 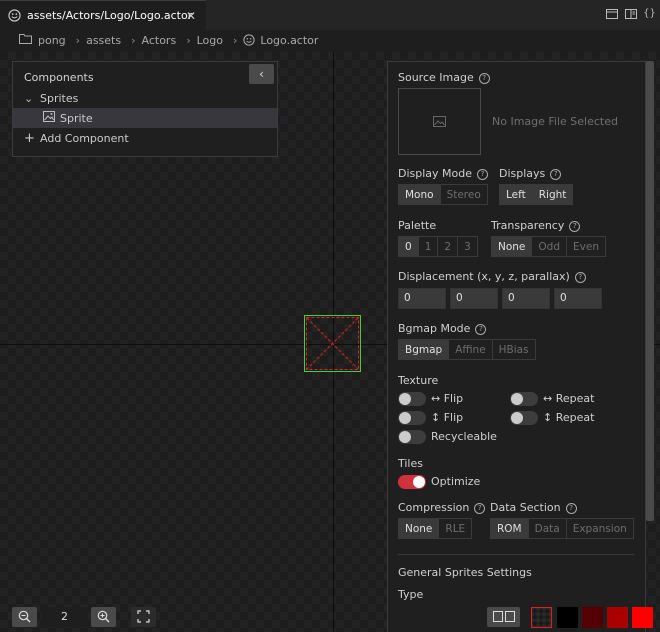 What do you see at coordinates (412, 399) in the screenshot?
I see `h-flip-toggle` at bounding box center [412, 399].